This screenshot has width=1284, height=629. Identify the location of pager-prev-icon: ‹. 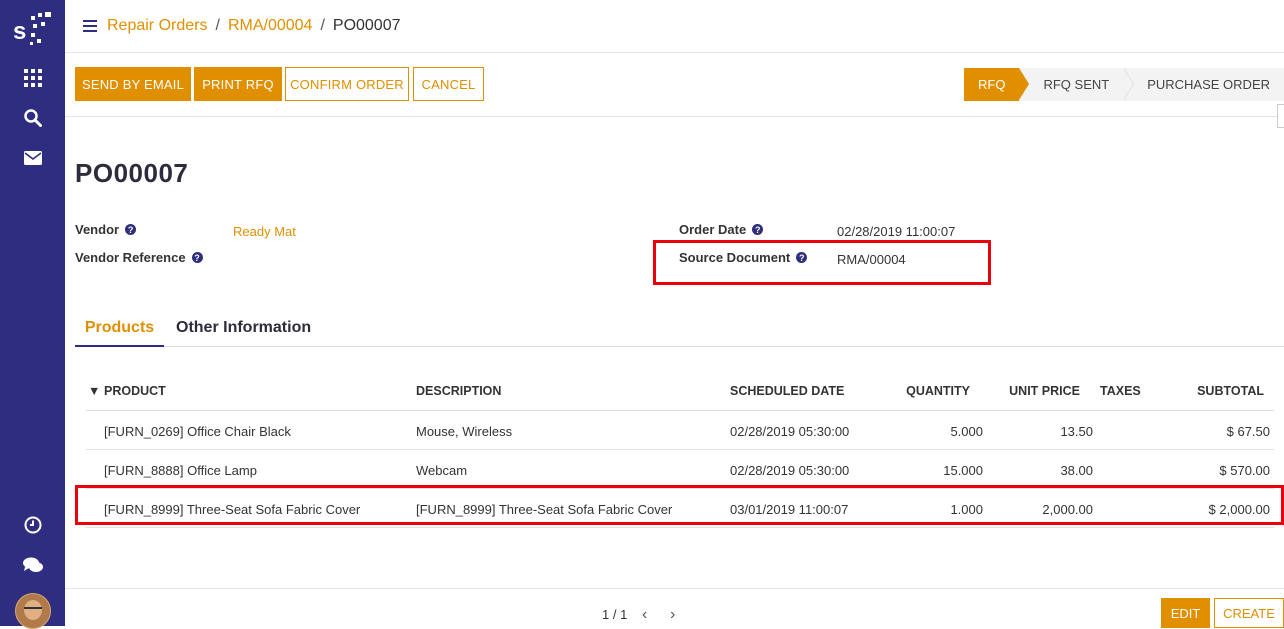
(644, 615).